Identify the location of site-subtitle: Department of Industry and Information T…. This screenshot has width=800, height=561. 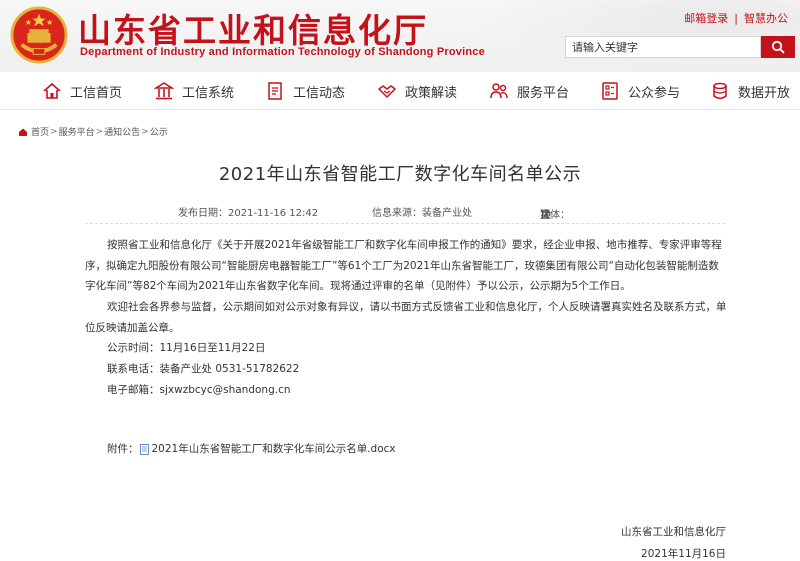
(282, 52).